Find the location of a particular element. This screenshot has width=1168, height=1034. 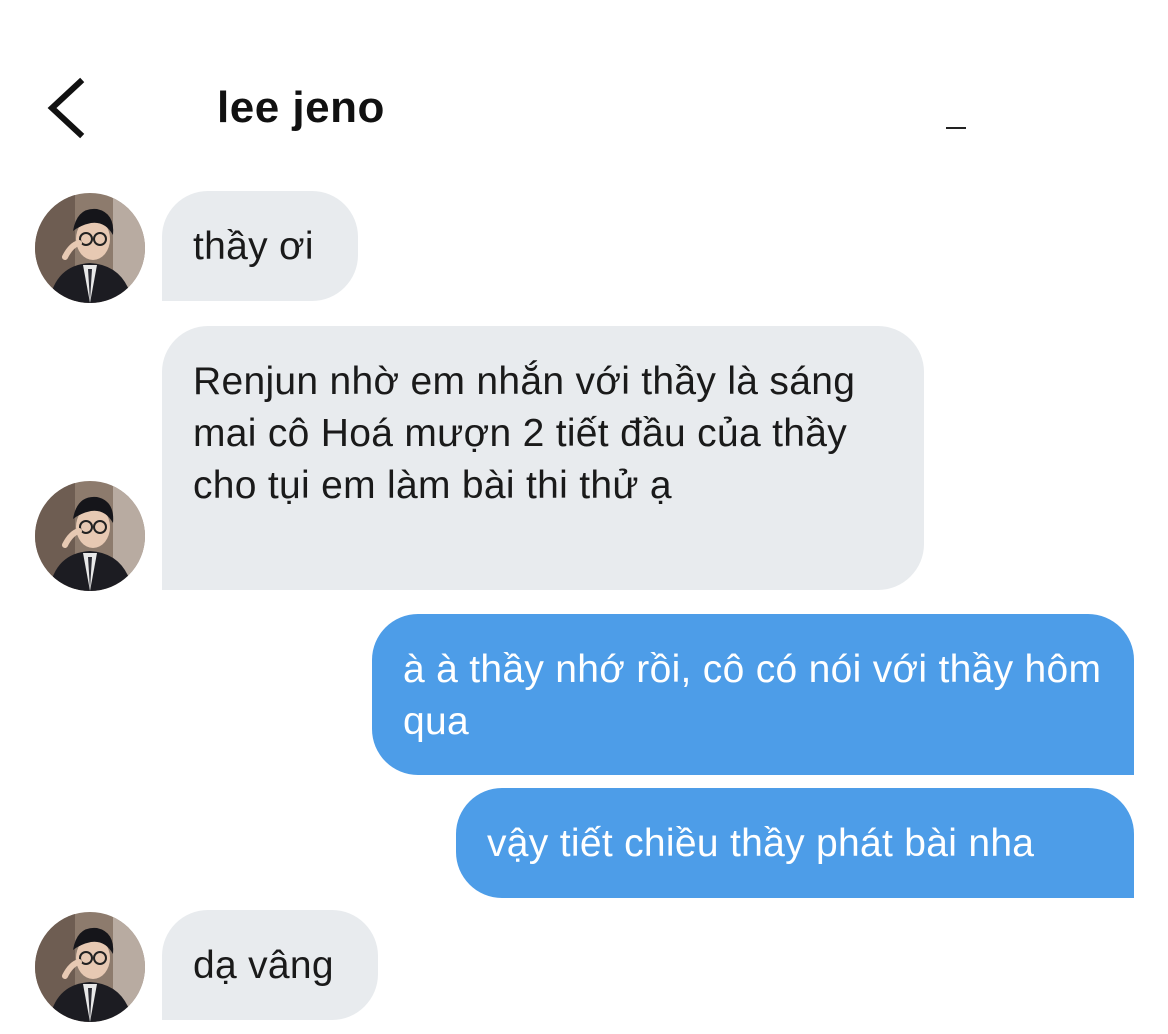

message-bubble-incoming: thầy ơi is located at coordinates (260, 246).